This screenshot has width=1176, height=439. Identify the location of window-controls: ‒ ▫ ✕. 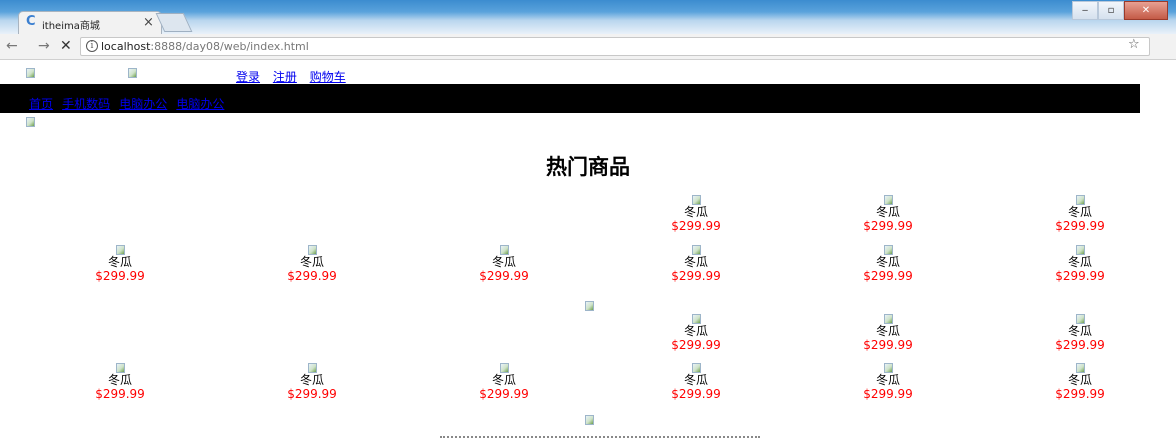
(1120, 11).